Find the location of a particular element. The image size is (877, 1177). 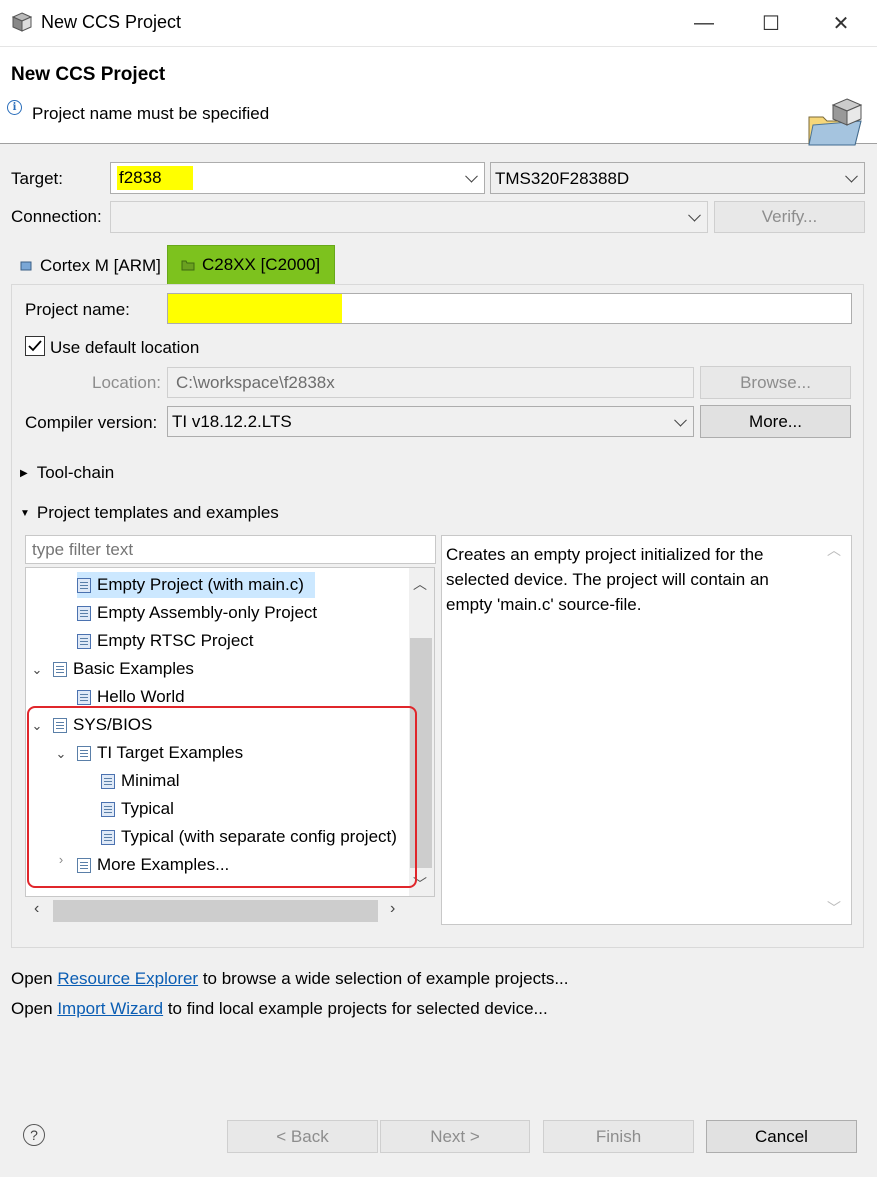

location-label: Location: is located at coordinates (126, 382).